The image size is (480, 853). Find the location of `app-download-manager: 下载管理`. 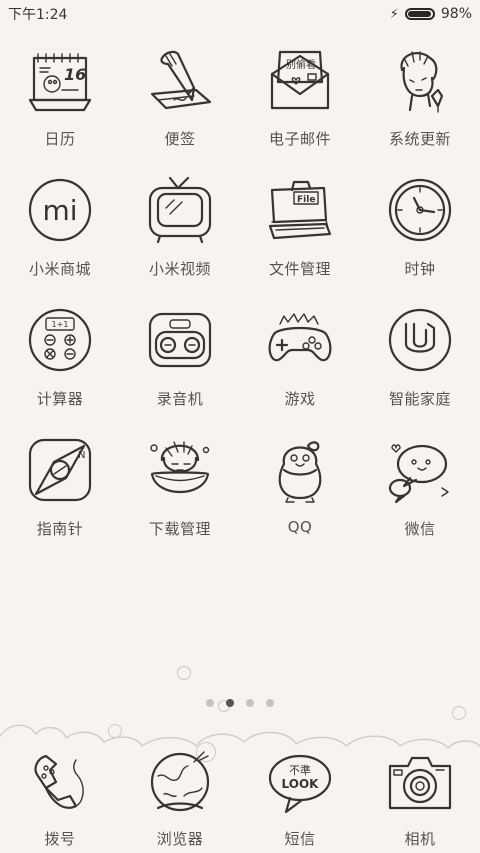

app-download-manager: 下载管理 is located at coordinates (180, 495).